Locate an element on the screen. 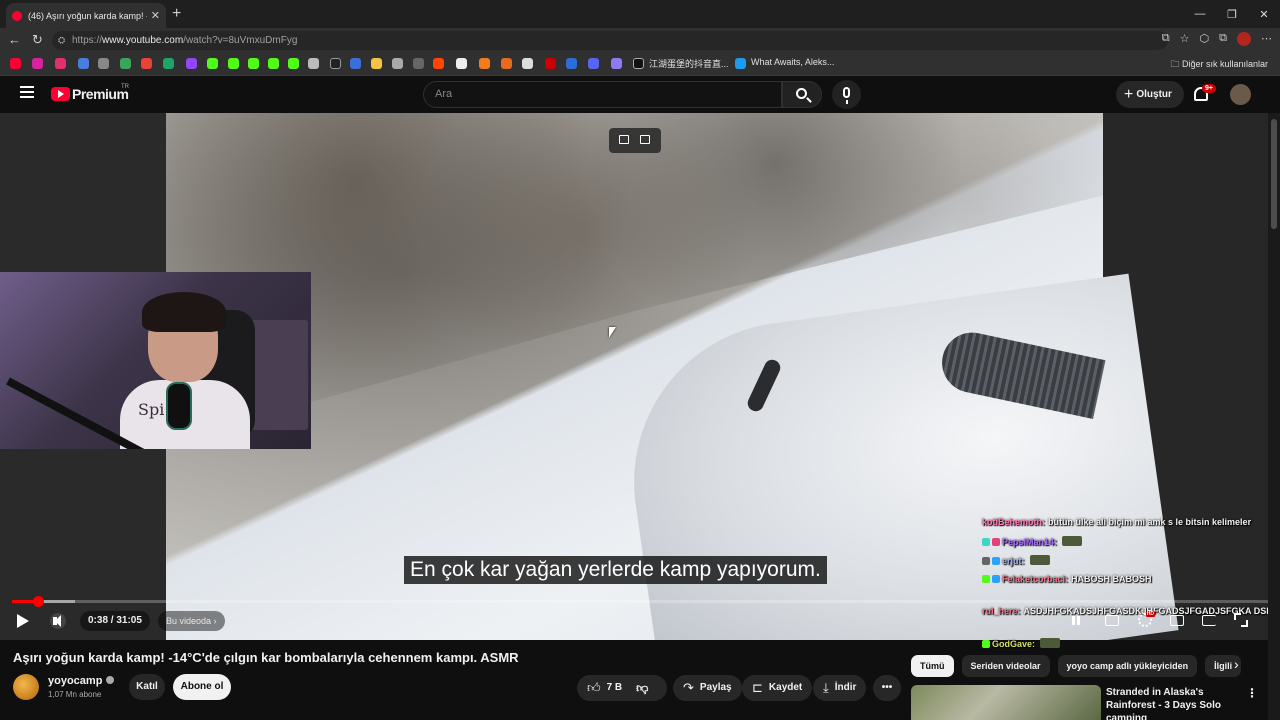 This screenshot has height=720, width=1280. youtube-brand: Premium is located at coordinates (100, 94).